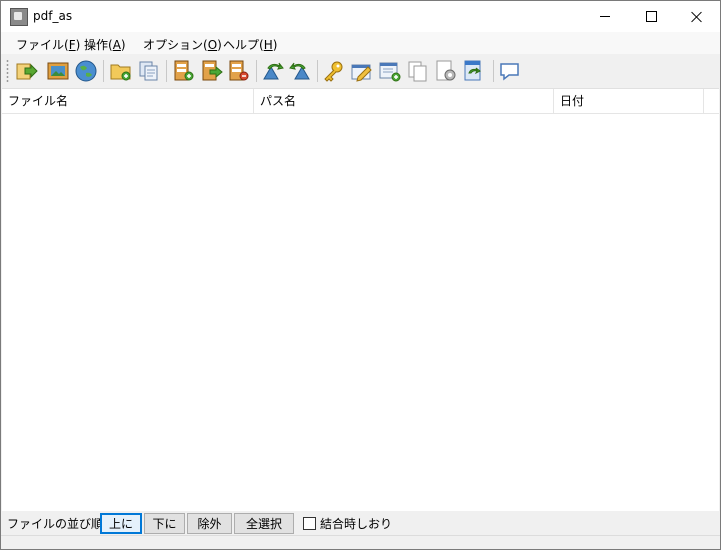  What do you see at coordinates (390, 71) in the screenshot?
I see `window-add-icon` at bounding box center [390, 71].